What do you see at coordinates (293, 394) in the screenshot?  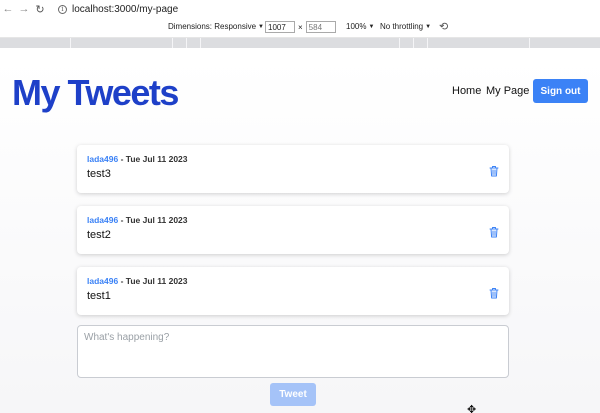 I see `tweet-submit-button: Tweet` at bounding box center [293, 394].